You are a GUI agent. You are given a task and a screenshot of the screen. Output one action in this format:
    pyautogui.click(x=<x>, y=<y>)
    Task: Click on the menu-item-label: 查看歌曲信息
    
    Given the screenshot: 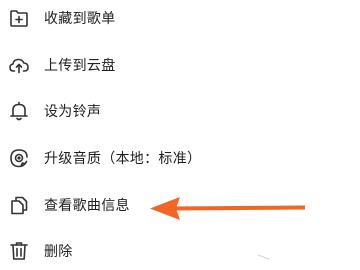 What is the action you would take?
    pyautogui.click(x=87, y=206)
    